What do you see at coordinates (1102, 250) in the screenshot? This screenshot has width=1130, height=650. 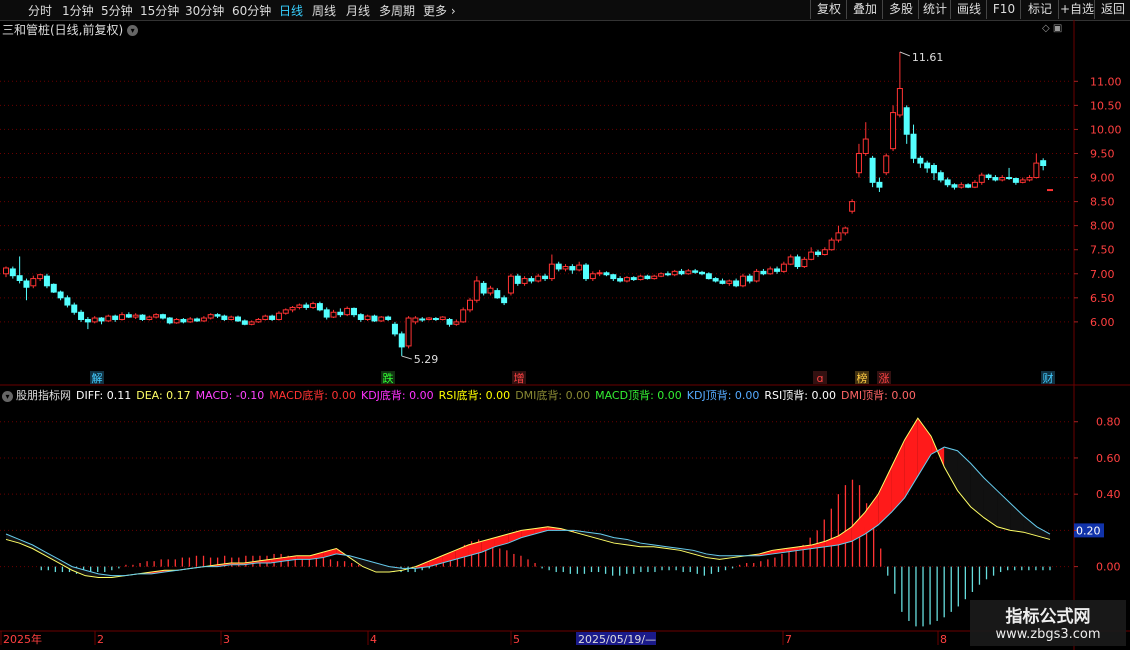 I see `price-tick: 7.50` at bounding box center [1102, 250].